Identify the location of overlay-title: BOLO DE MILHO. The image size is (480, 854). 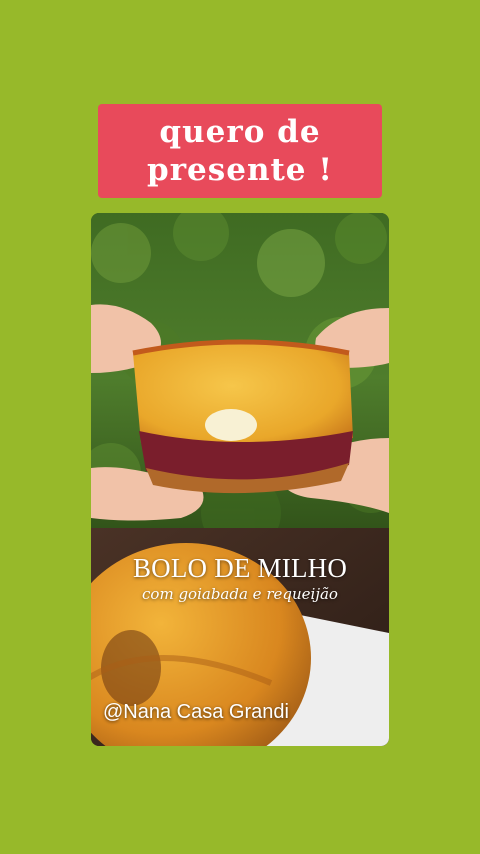
(240, 568).